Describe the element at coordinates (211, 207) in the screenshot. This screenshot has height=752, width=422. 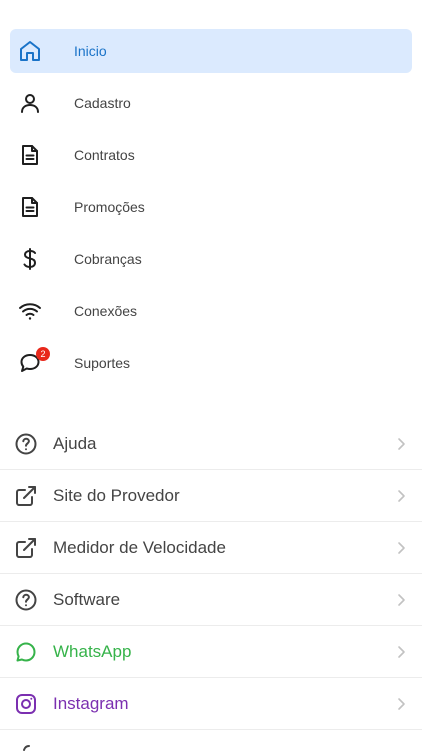
I see `menu-item-promocoes: Promoções` at that location.